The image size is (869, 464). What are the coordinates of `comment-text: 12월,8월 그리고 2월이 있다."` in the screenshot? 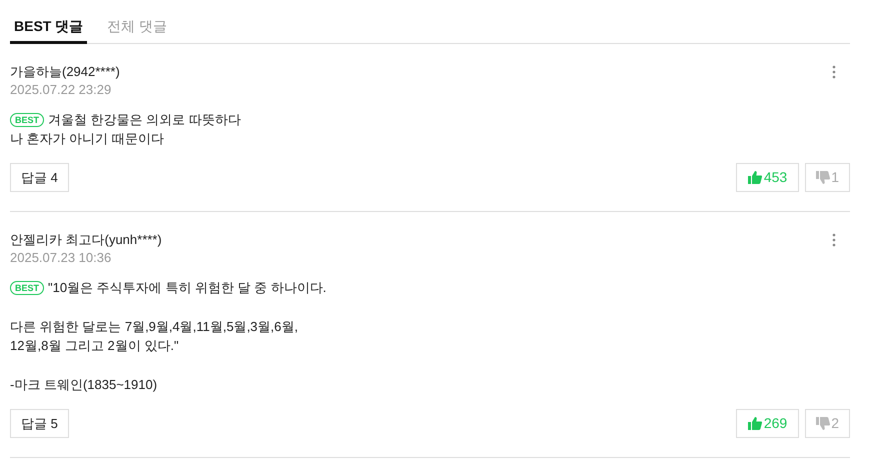 It's located at (94, 346).